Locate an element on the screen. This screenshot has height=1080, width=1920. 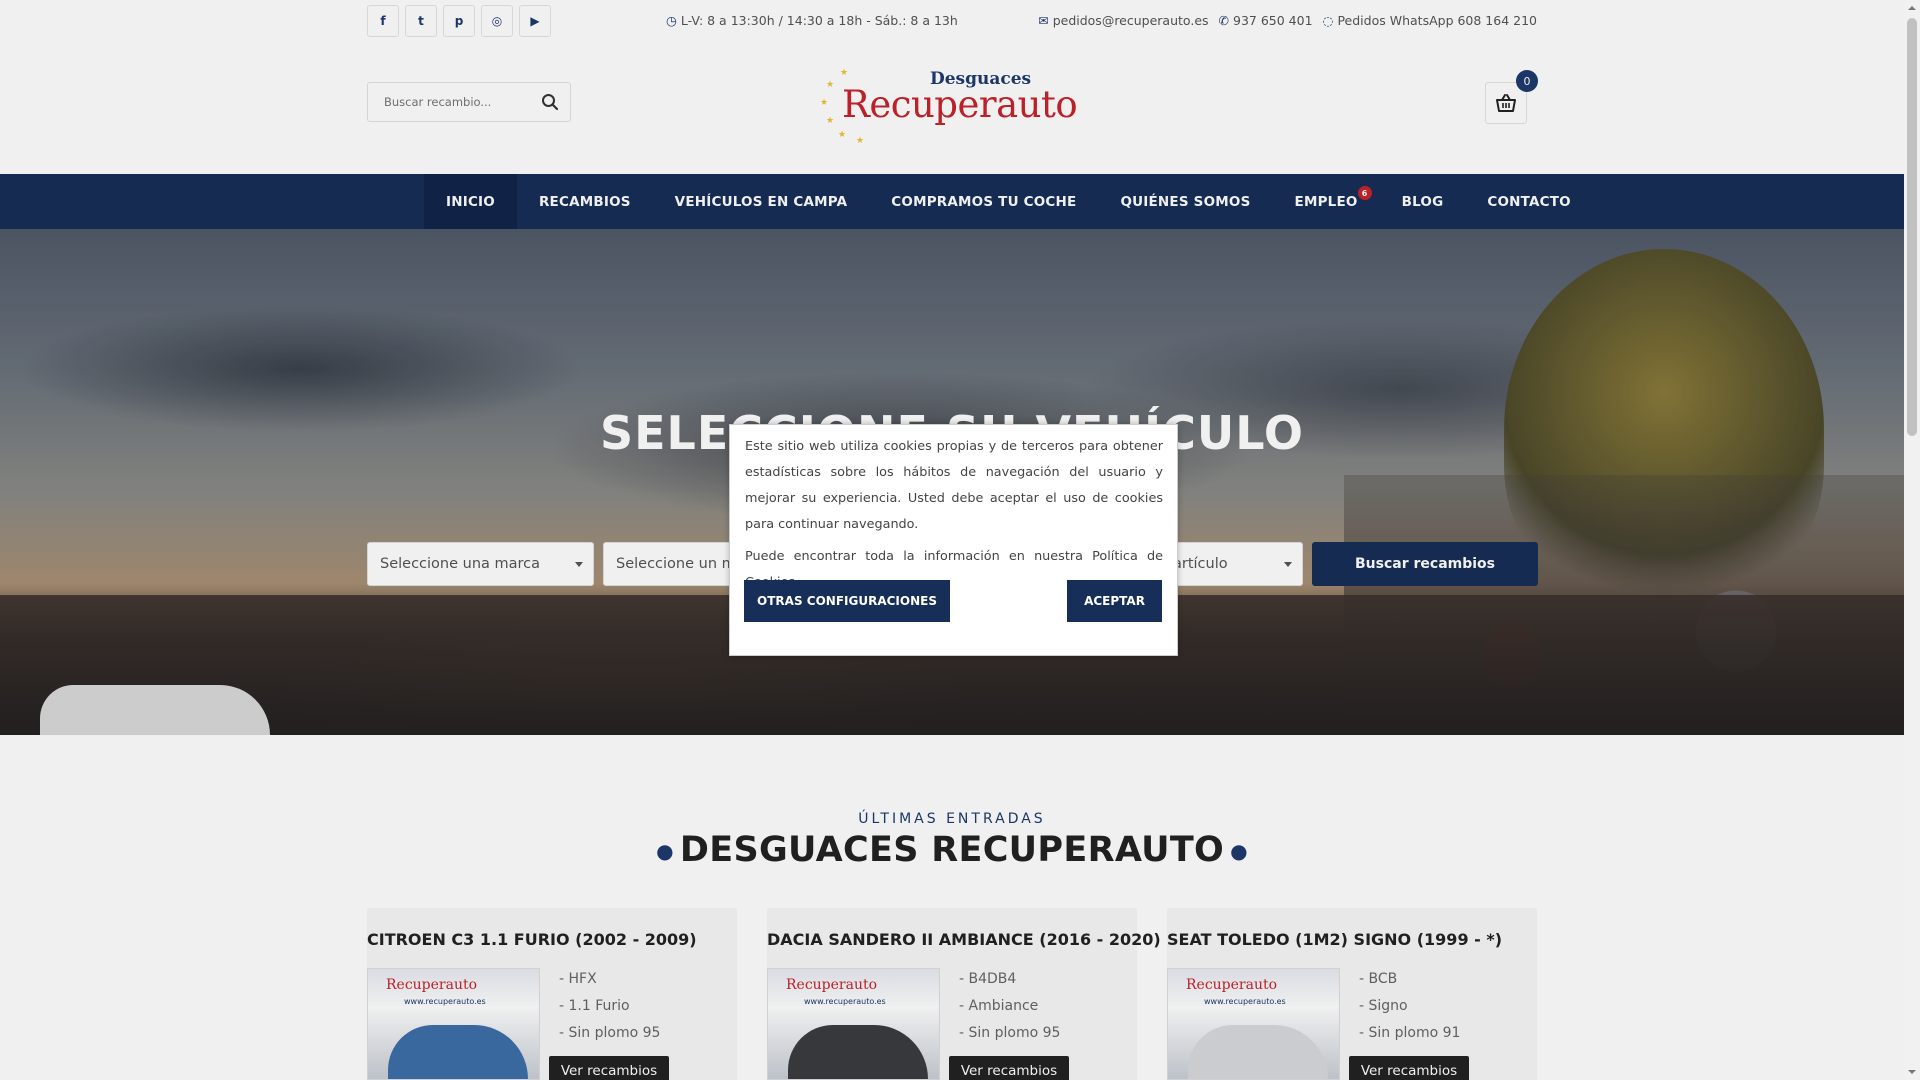
other-settings-button: OTRAS CONFIGURACIONES is located at coordinates (847, 601).